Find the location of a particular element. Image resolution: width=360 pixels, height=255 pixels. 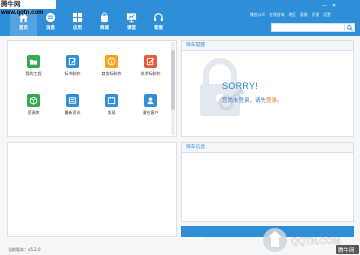

nav-label: 应用 is located at coordinates (77, 28).